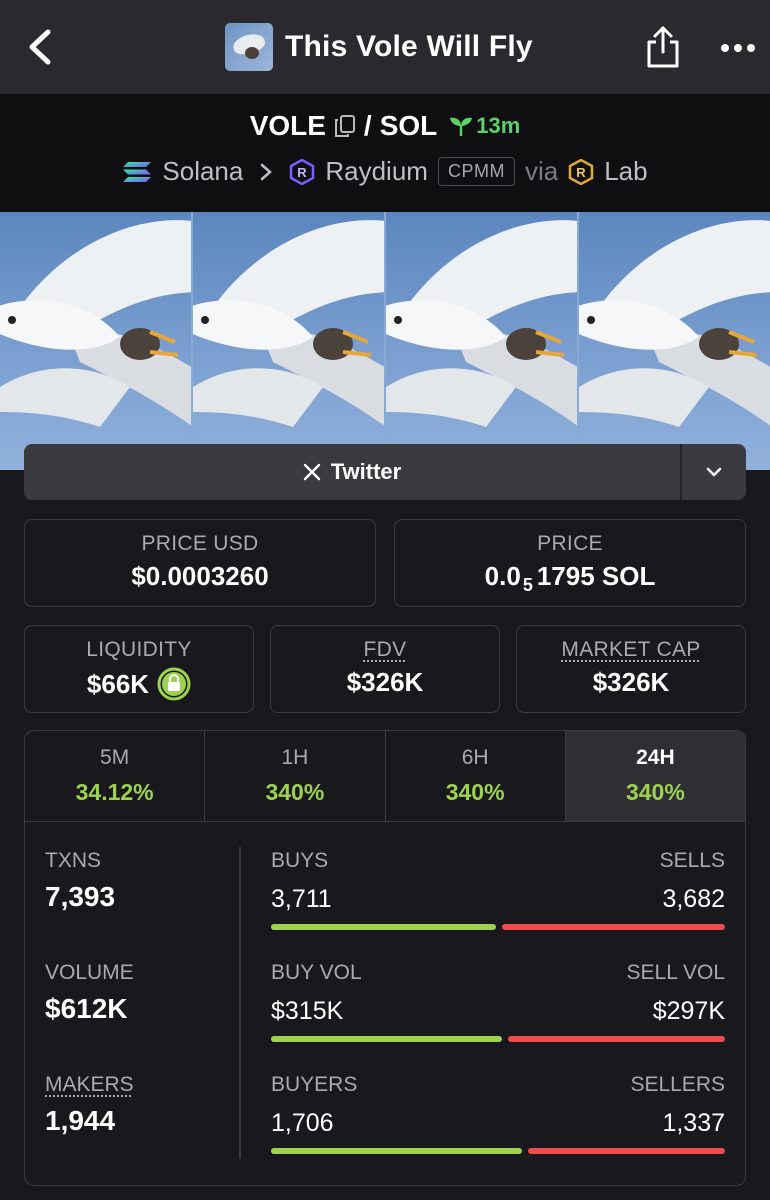 The image size is (770, 1200). Describe the element at coordinates (73, 860) in the screenshot. I see `txns-label: TXNS` at that location.